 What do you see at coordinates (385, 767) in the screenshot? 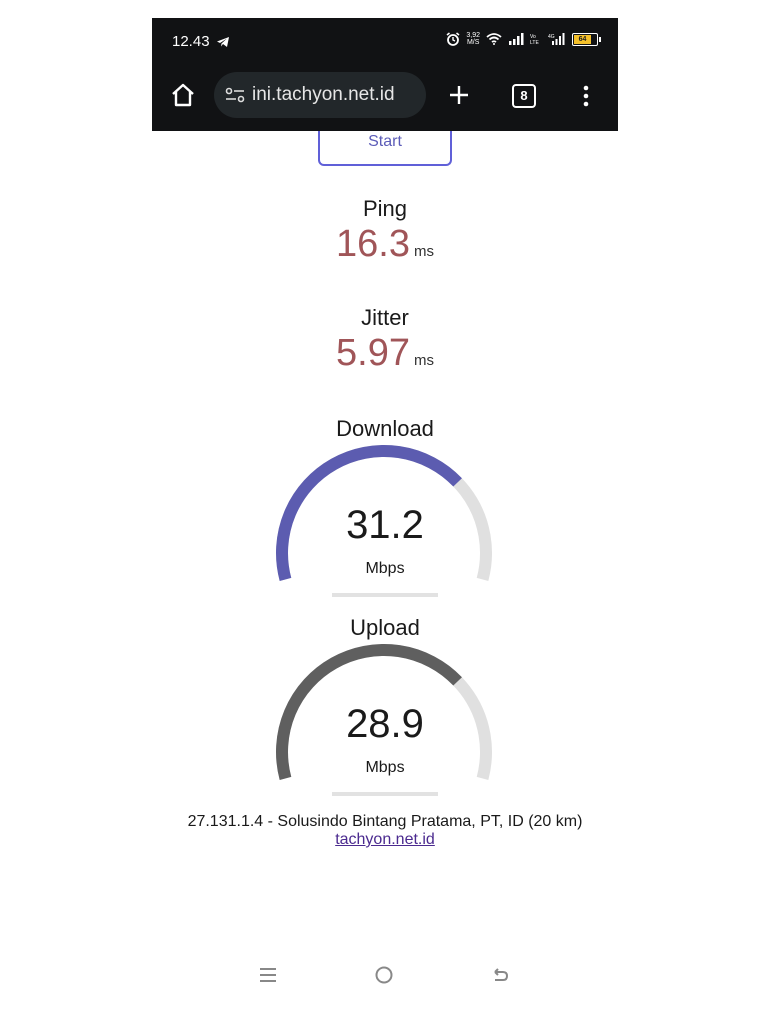
I see `upload-unit: Mbps` at bounding box center [385, 767].